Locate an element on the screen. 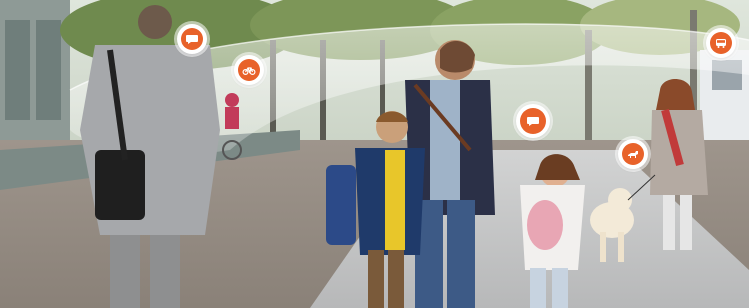 Image resolution: width=749 pixels, height=308 pixels. bicycle-marker is located at coordinates (249, 70).